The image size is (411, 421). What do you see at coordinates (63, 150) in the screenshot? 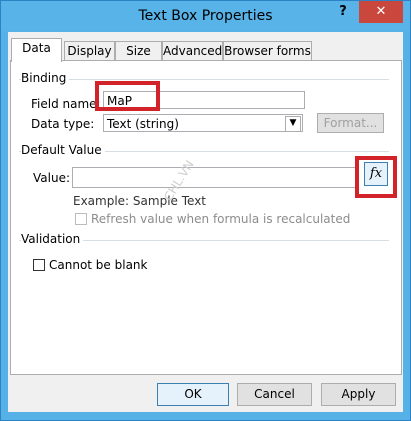
I see `default-value-group-label: Default Value` at bounding box center [63, 150].